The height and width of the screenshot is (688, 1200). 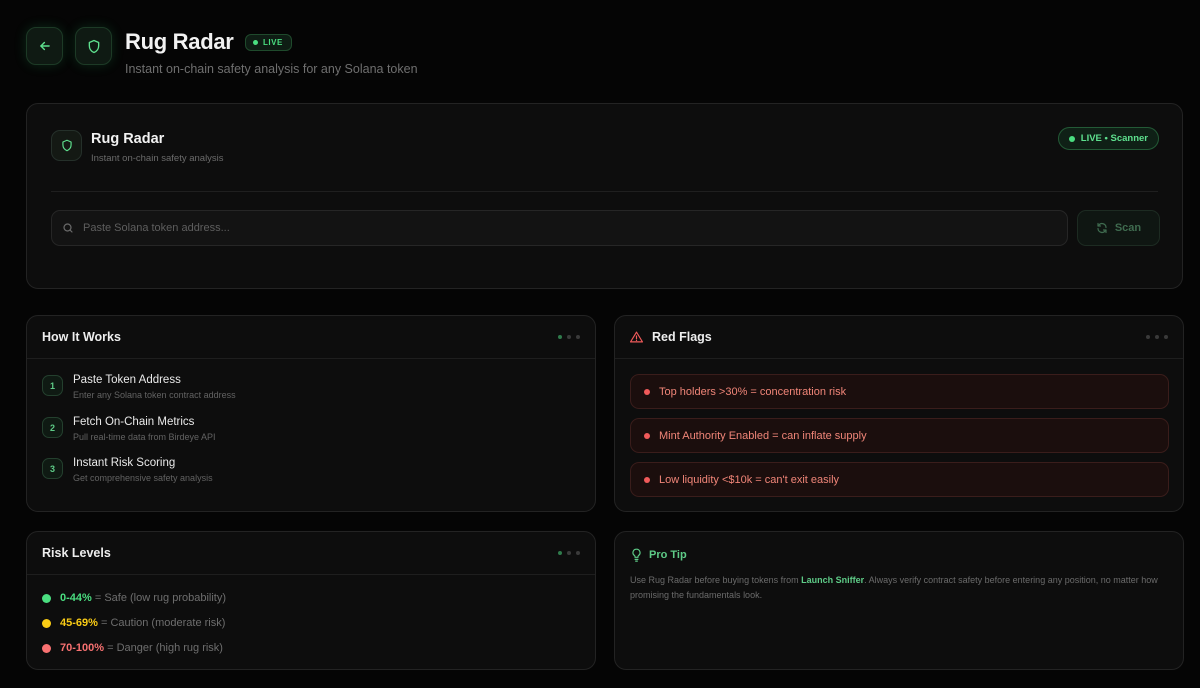 I want to click on red-flag-item: Low liquidity <$10k = can't exit easily, so click(x=899, y=479).